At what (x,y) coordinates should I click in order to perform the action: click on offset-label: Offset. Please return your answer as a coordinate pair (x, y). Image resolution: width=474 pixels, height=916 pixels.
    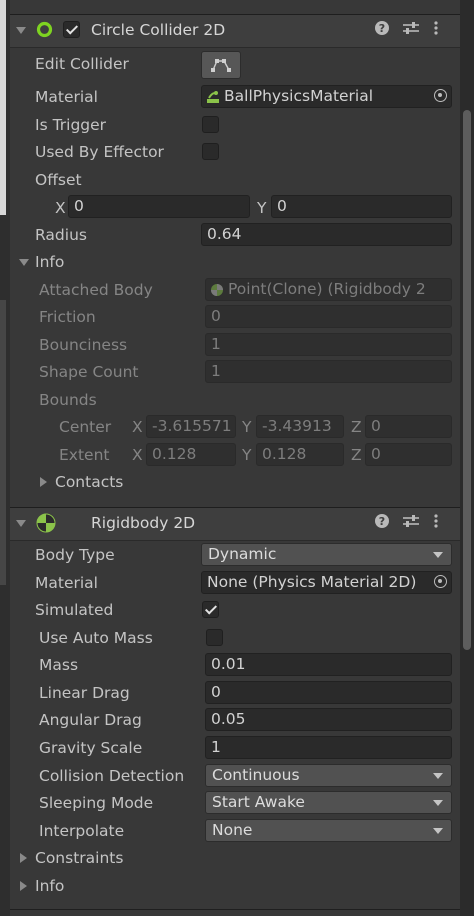
    Looking at the image, I should click on (58, 180).